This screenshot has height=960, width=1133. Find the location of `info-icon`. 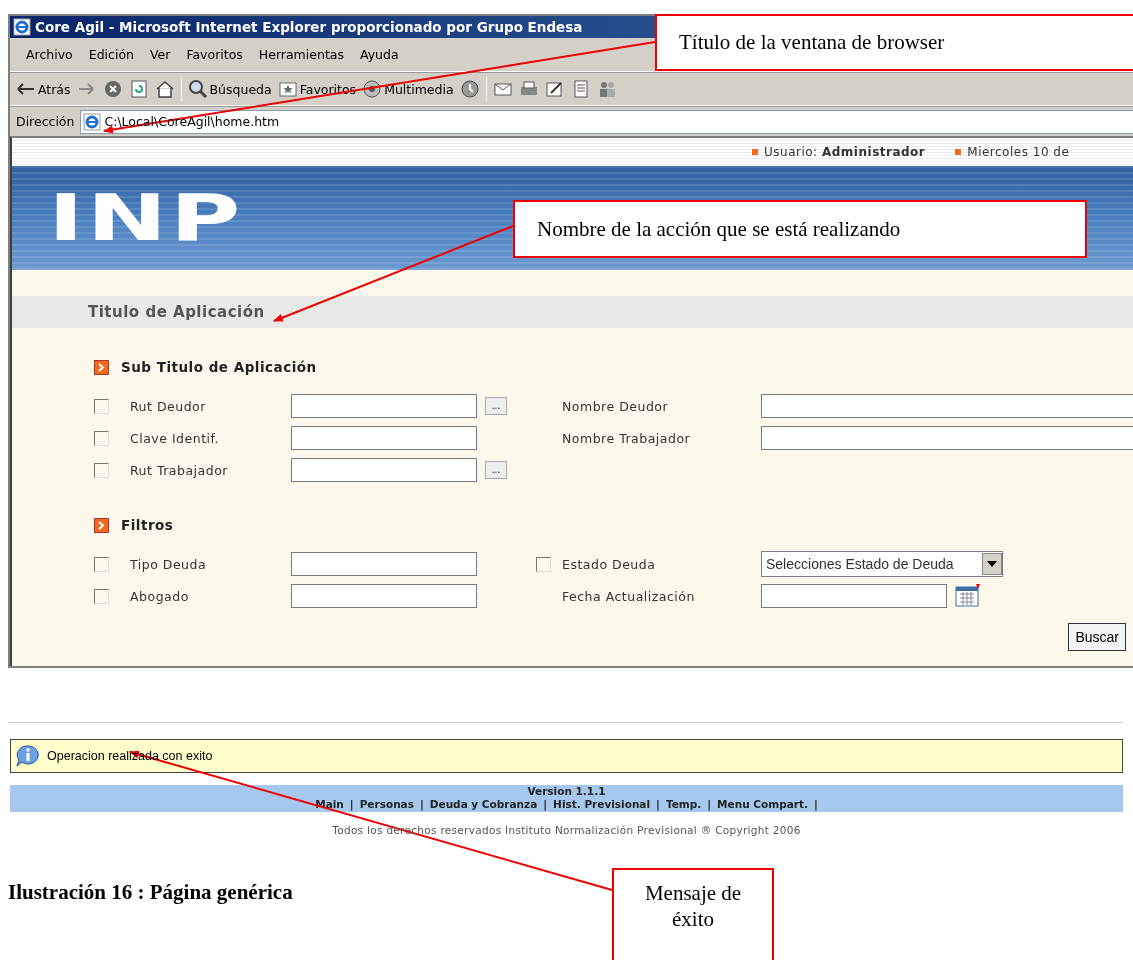

info-icon is located at coordinates (28, 756).